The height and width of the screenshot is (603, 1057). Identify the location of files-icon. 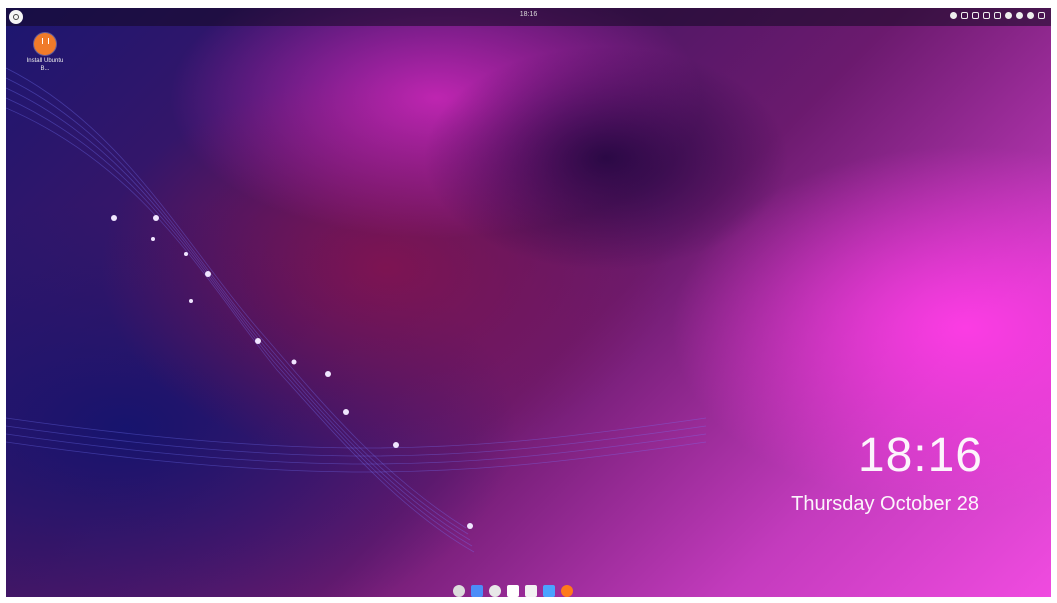
(531, 591).